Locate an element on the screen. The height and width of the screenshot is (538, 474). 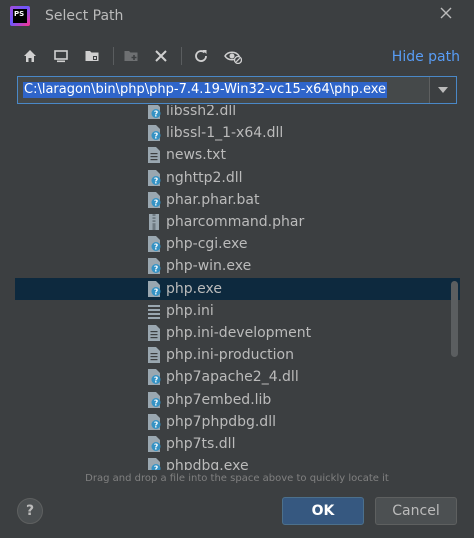
file-row: php.ini is located at coordinates (237, 311).